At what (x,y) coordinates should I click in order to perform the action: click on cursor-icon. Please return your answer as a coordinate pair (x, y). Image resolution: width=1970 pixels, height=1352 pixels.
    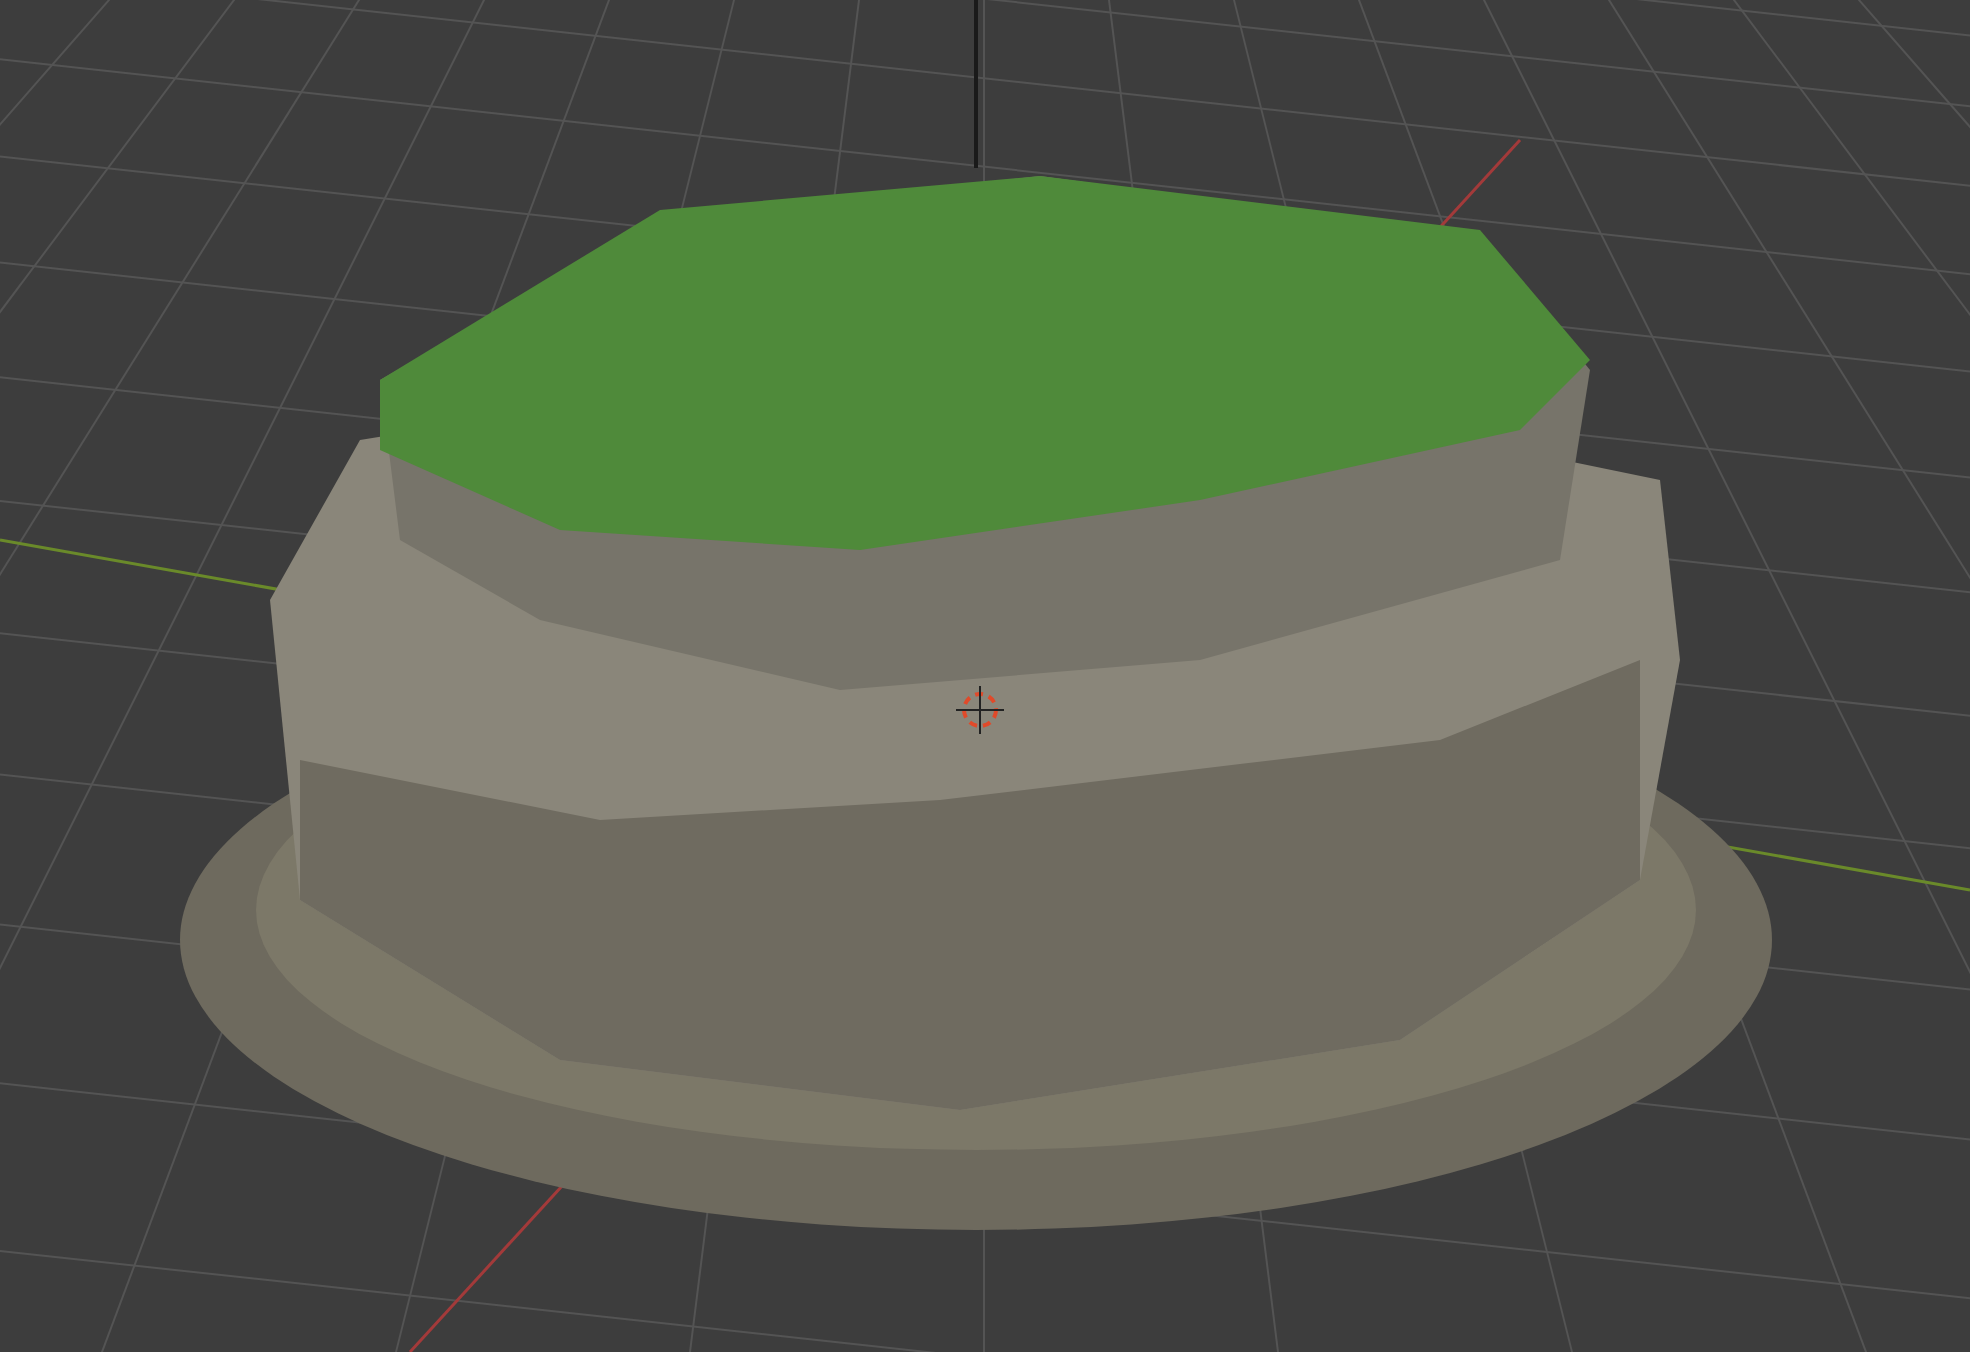
    Looking at the image, I should click on (980, 710).